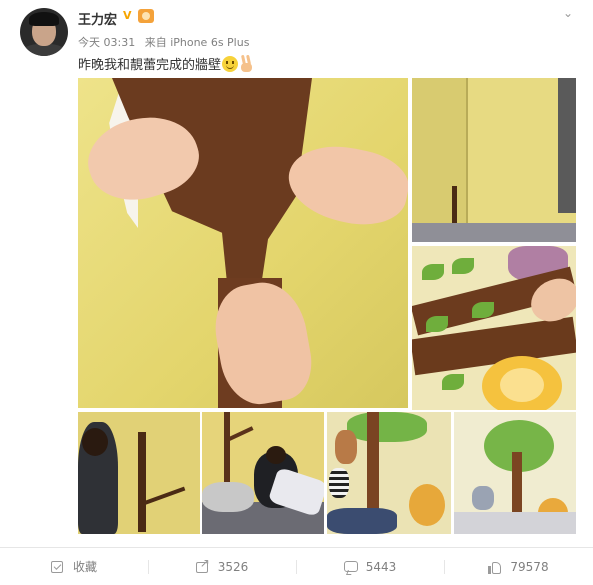 This screenshot has width=593, height=585. I want to click on like-button: 79578, so click(518, 566).